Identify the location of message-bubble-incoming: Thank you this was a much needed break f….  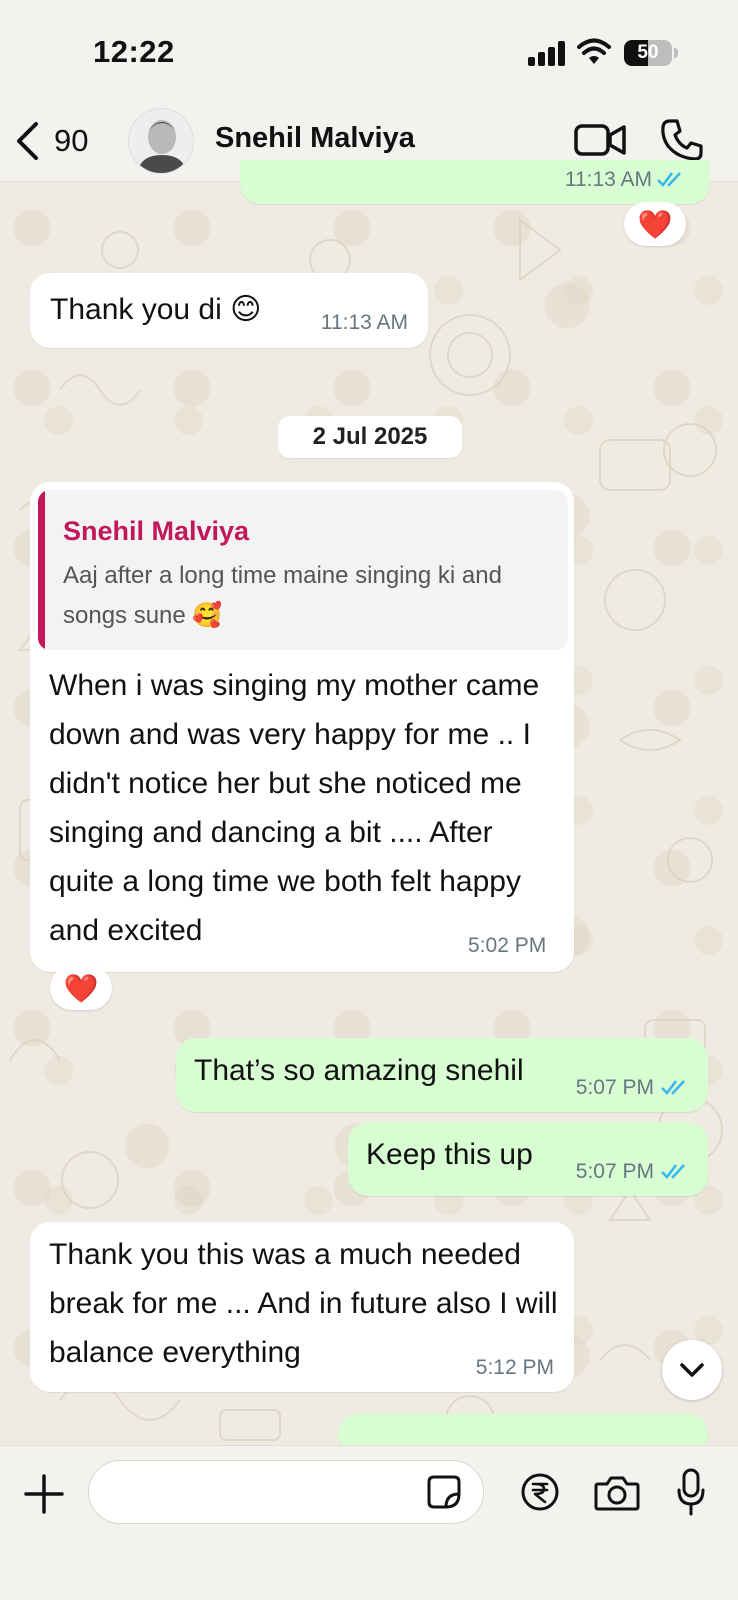
(302, 1307).